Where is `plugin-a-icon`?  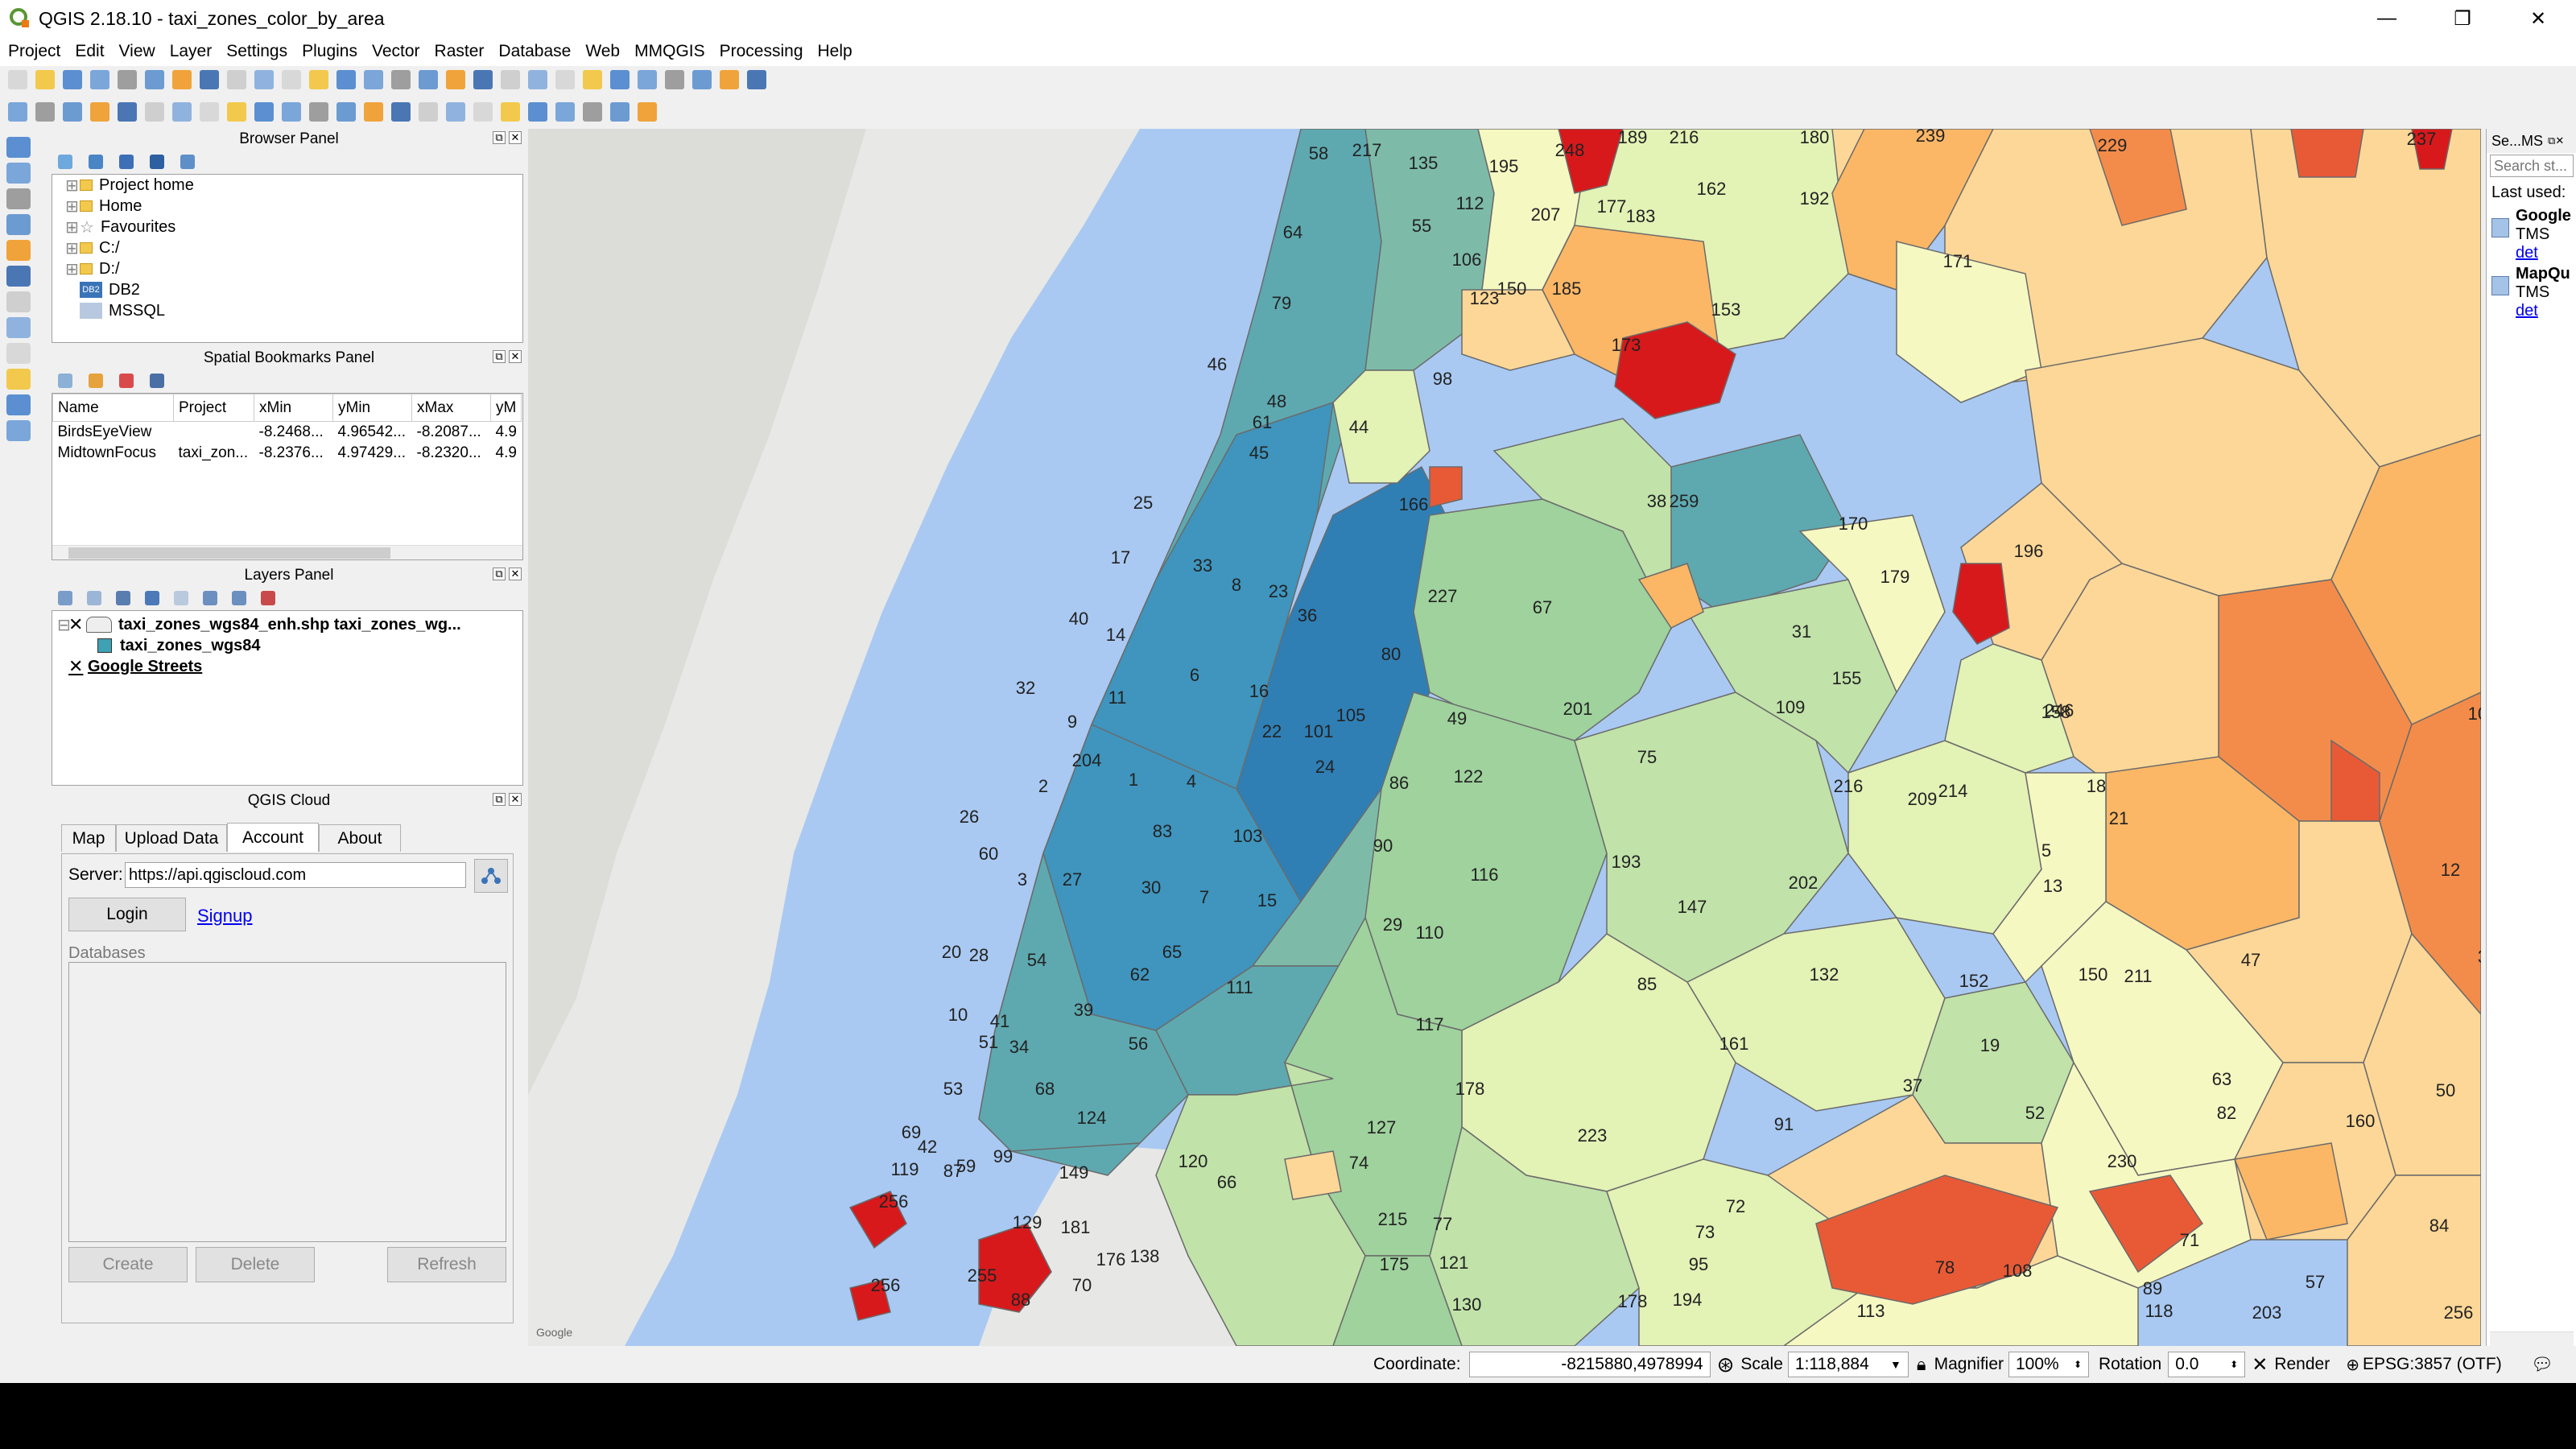
plugin-a-icon is located at coordinates (592, 112).